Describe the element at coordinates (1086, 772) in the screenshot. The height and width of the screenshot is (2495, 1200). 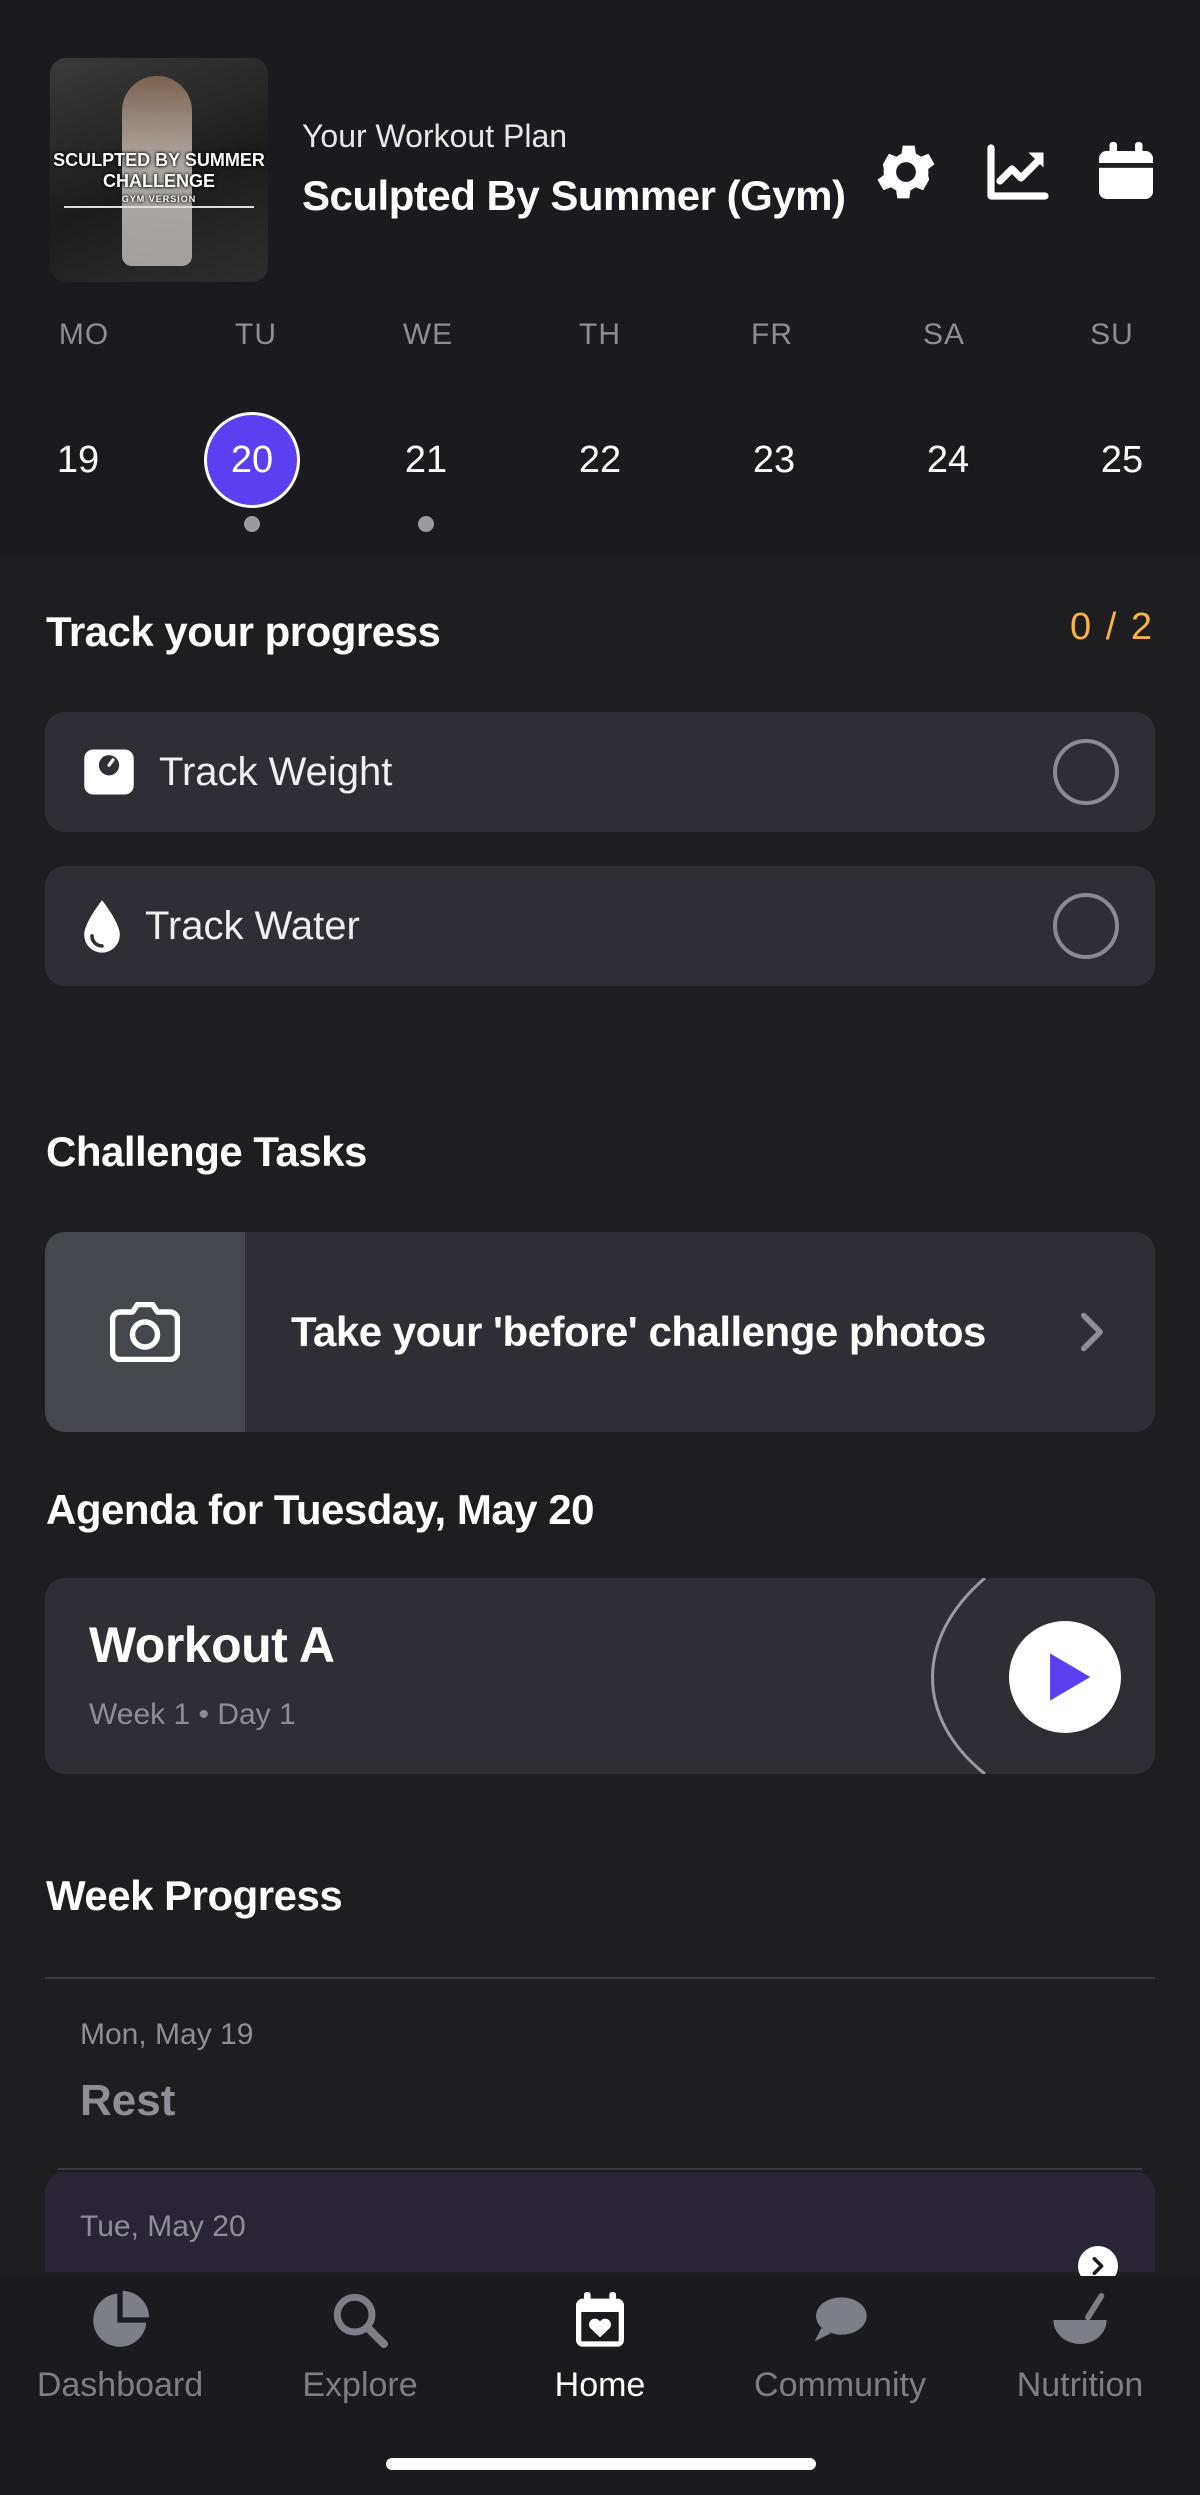
I see `track-weight-checkbox` at that location.